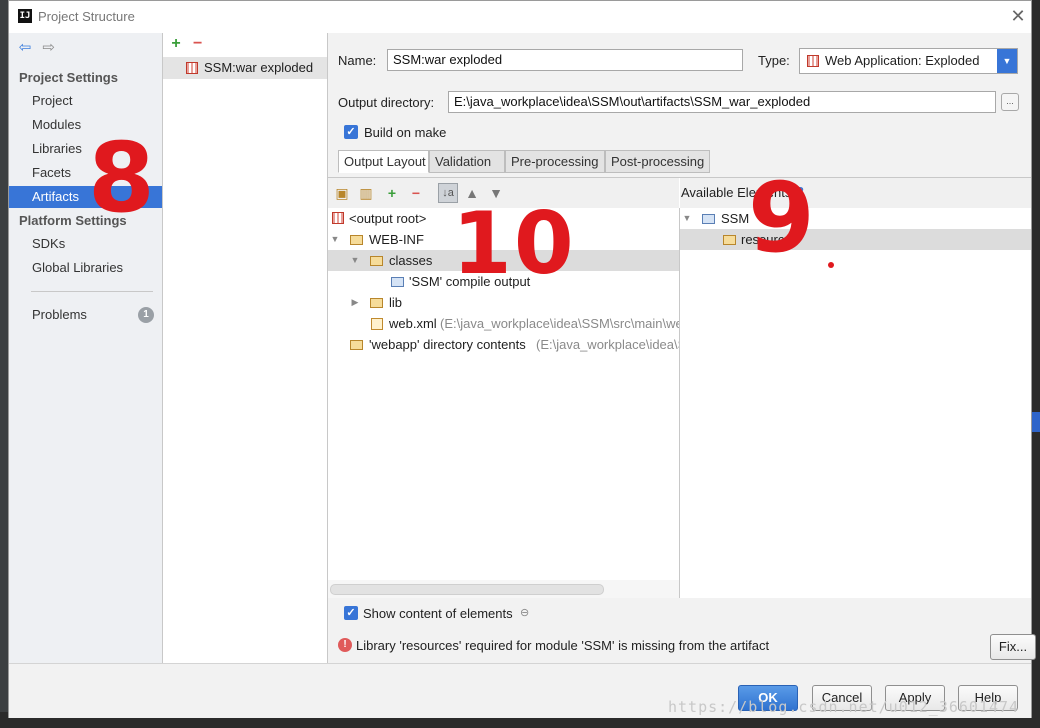 This screenshot has height=728, width=1040. I want to click on tab-validation: Validation, so click(467, 161).